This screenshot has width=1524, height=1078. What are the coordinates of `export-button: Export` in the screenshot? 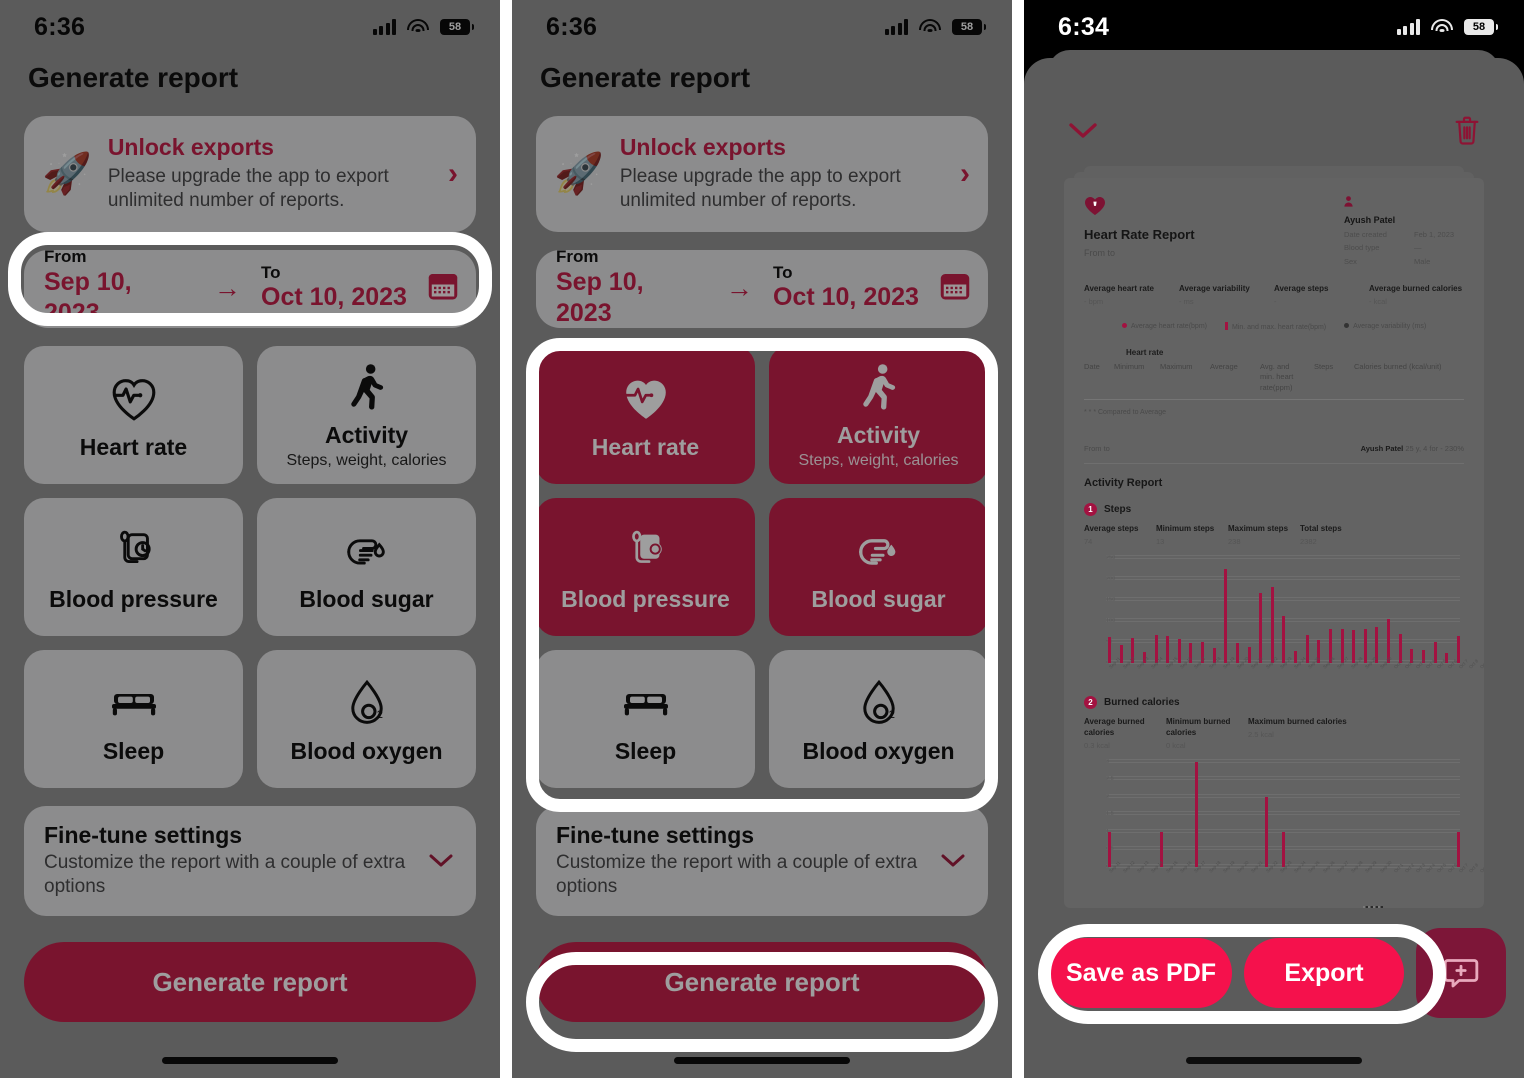 It's located at (1324, 973).